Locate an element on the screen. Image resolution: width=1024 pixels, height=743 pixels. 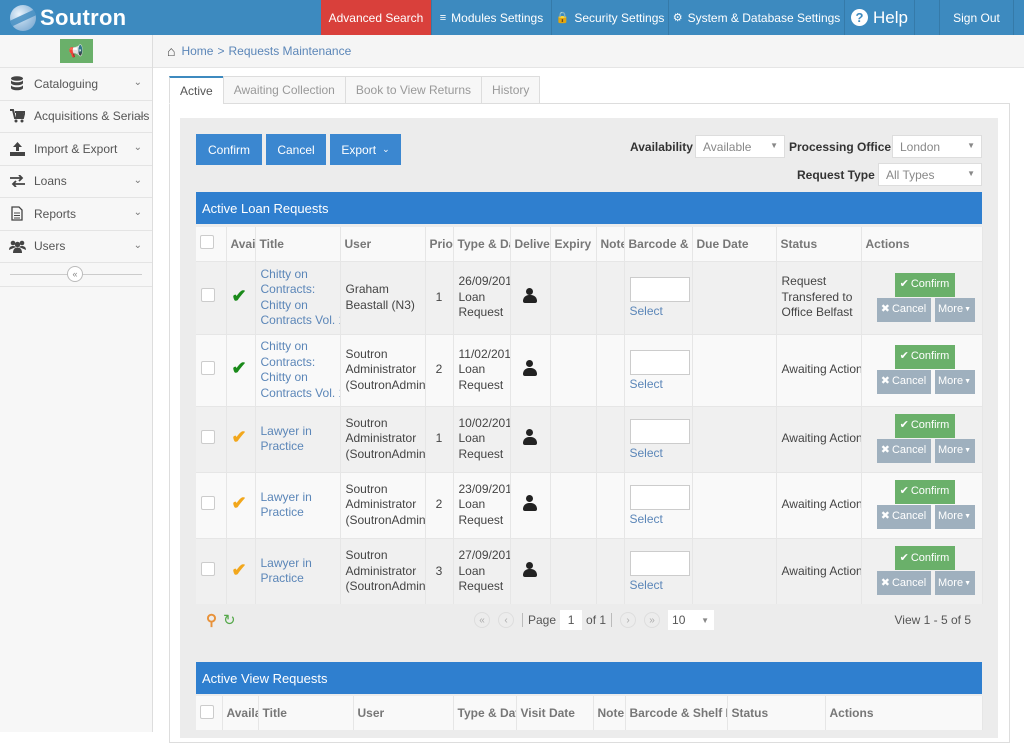
request-type-select: All Types ▼ is located at coordinates (930, 174).